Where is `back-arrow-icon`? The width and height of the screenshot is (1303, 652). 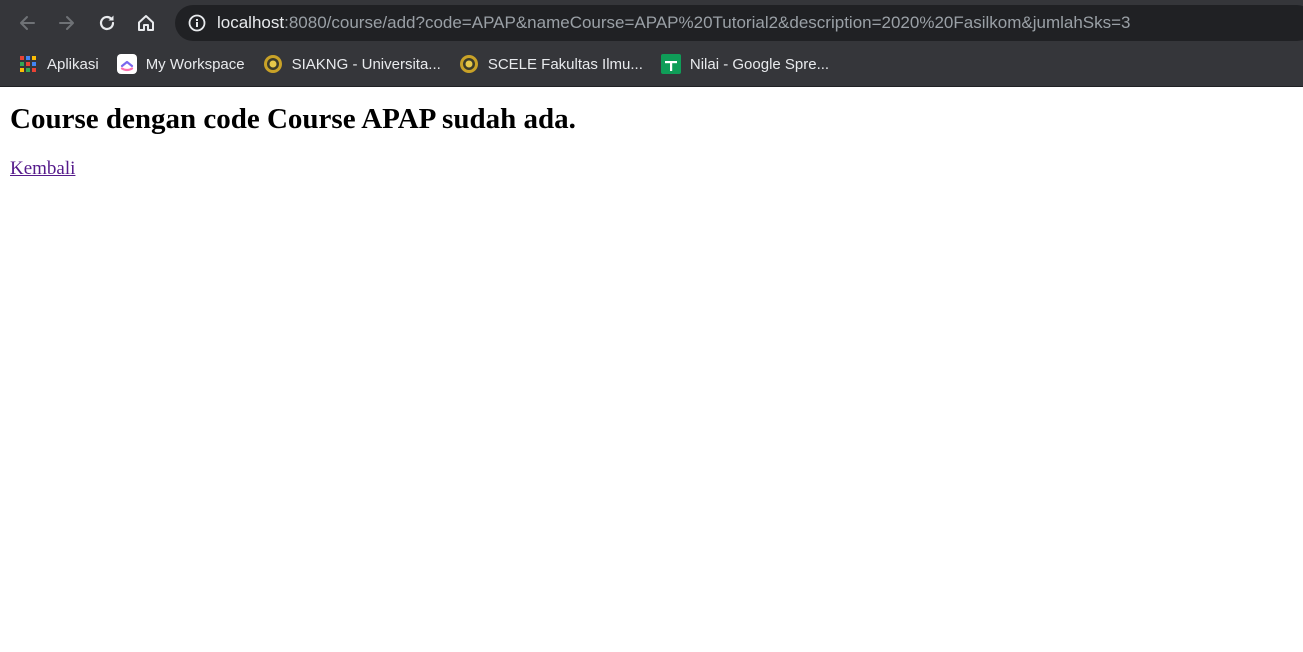
back-arrow-icon is located at coordinates (27, 23).